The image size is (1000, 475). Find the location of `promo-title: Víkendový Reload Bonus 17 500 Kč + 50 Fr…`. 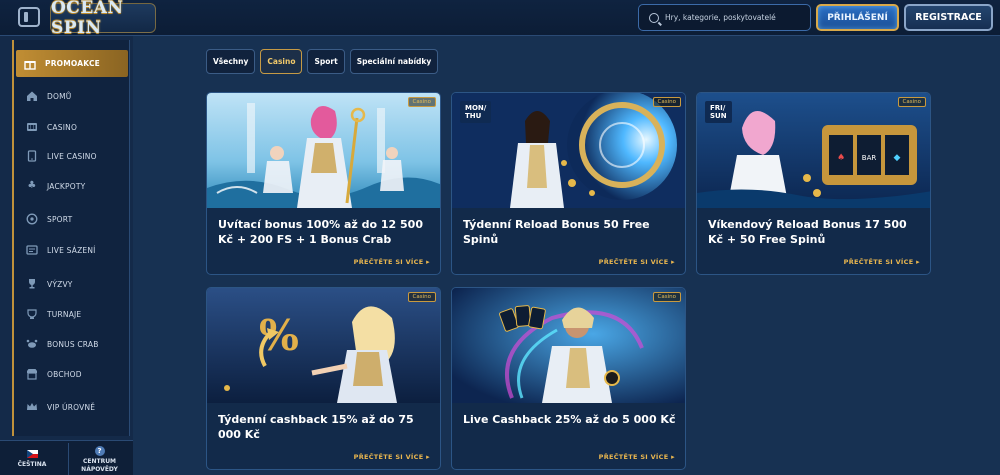

promo-title: Víkendový Reload Bonus 17 500 Kč + 50 Fr… is located at coordinates (807, 232).